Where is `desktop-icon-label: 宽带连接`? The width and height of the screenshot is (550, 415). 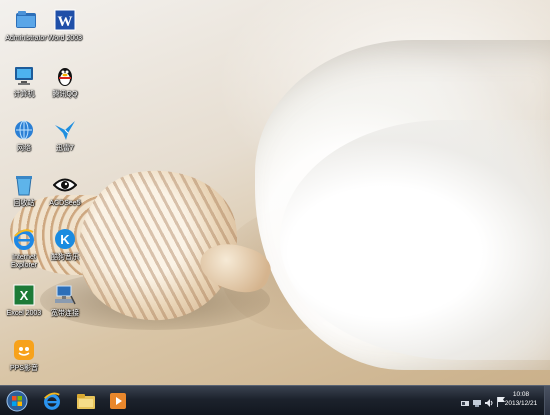
desktop-icon-label: 宽带连接 is located at coordinates (65, 313).